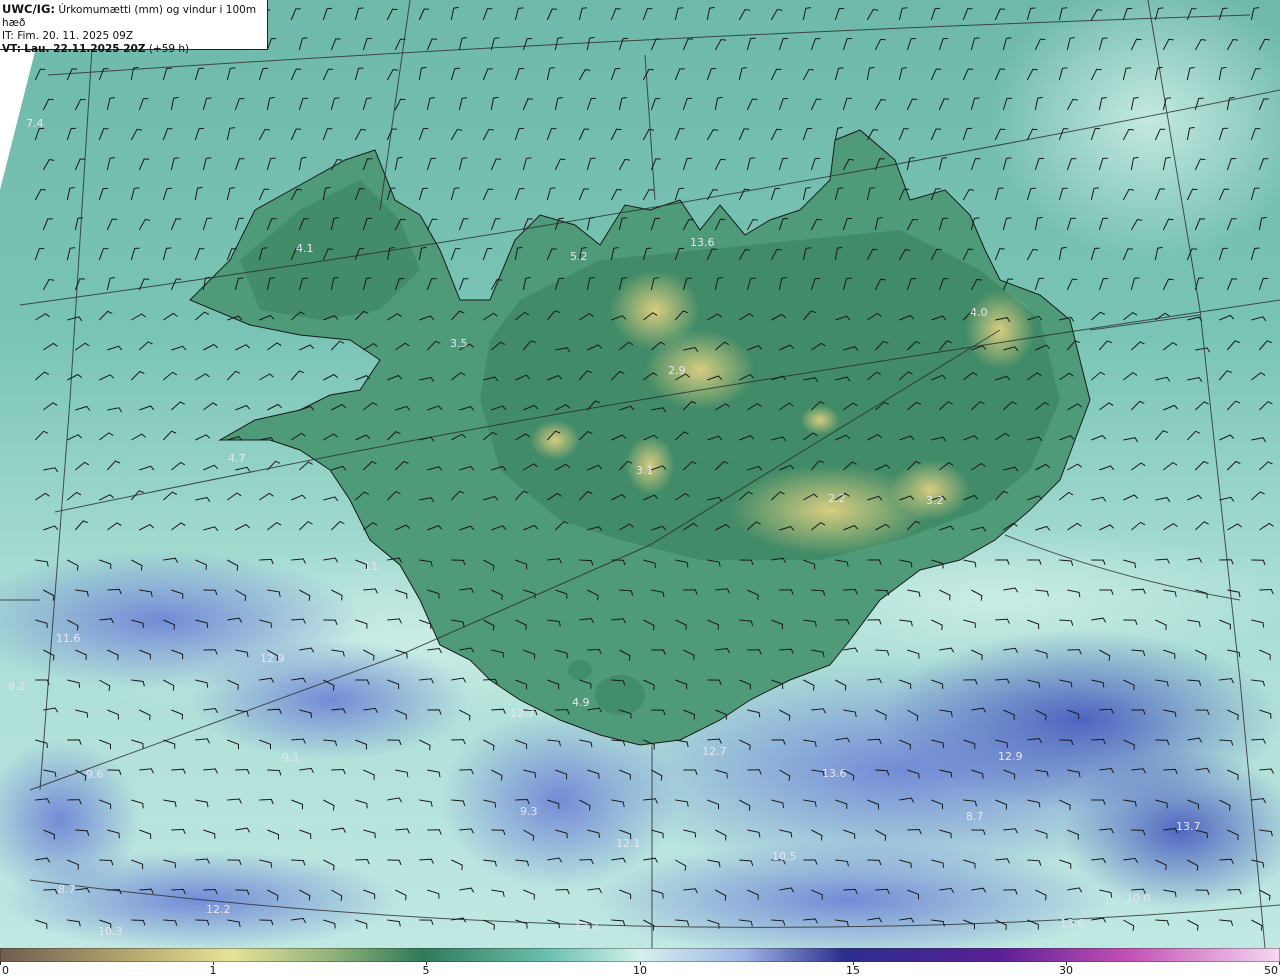  What do you see at coordinates (628, 843) in the screenshot?
I see `precip-value-label: 12.1` at bounding box center [628, 843].